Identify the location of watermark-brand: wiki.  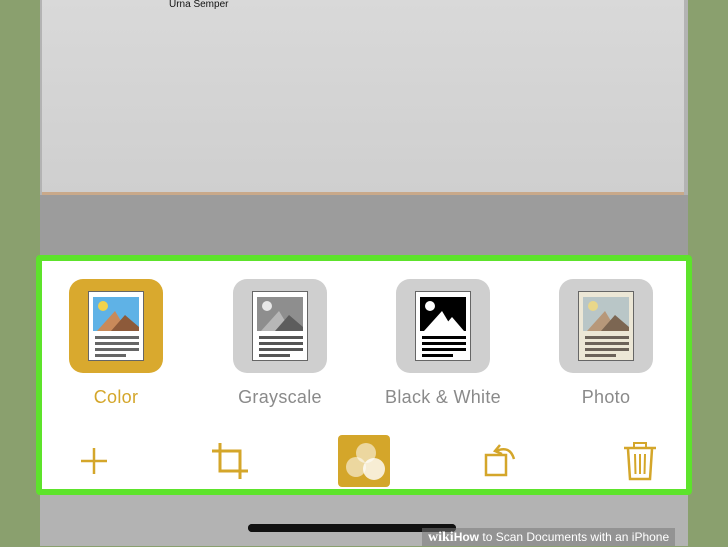
(441, 537).